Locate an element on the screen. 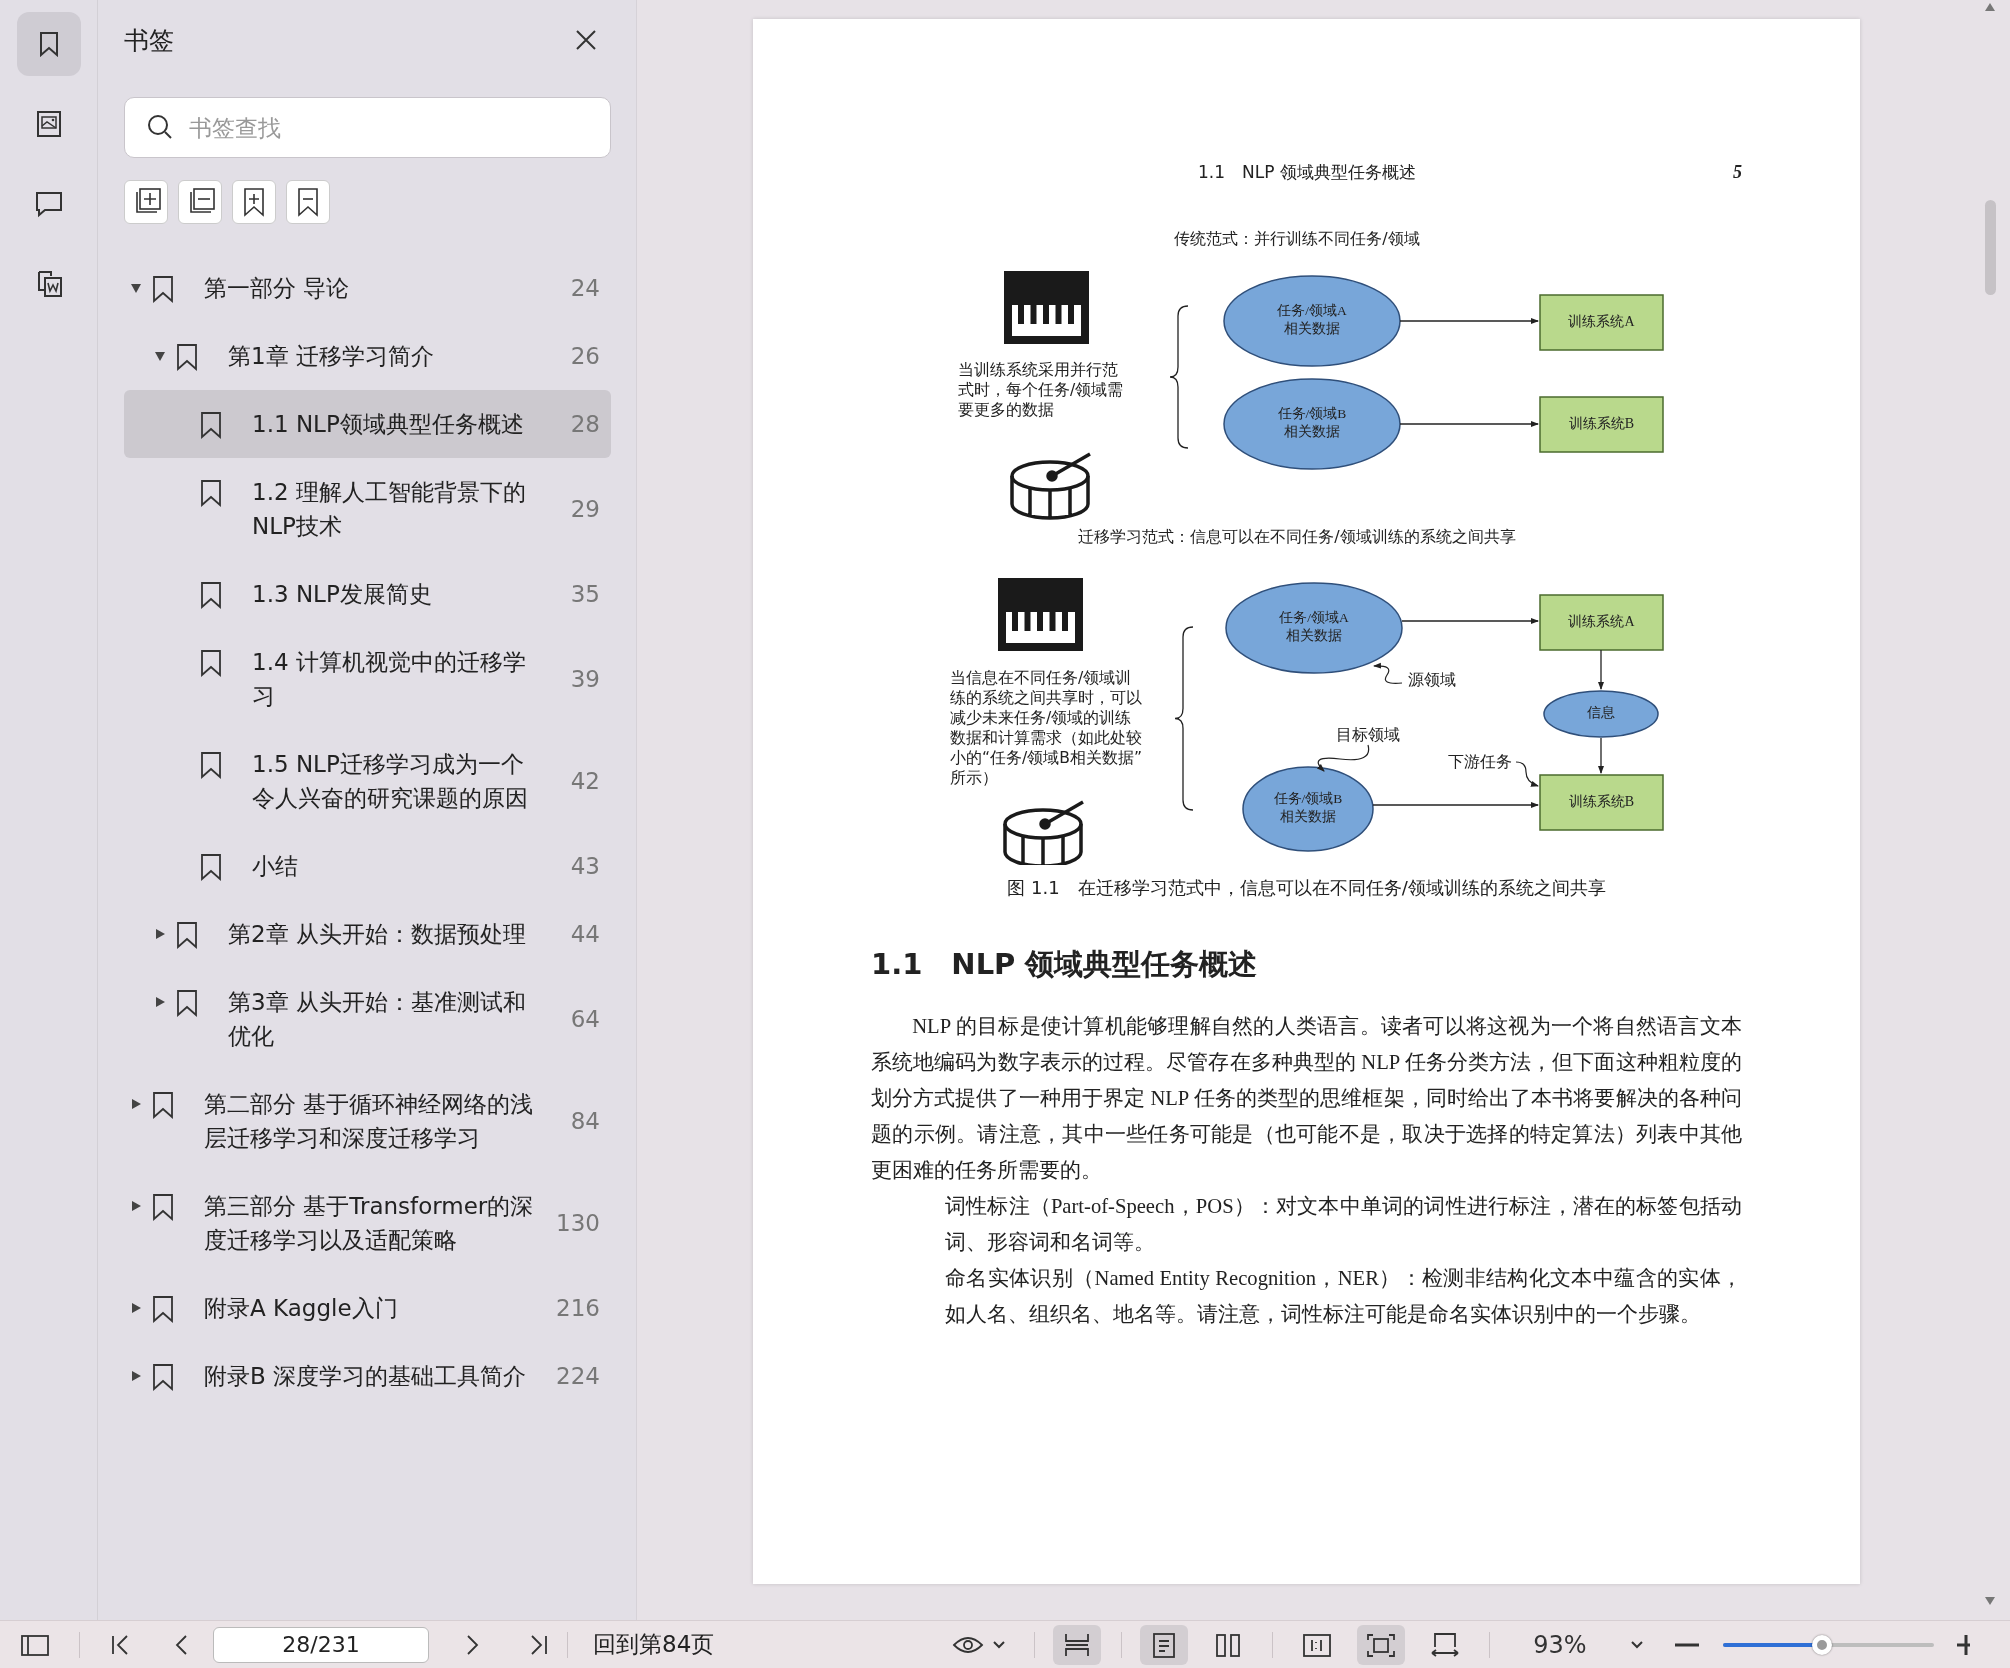 This screenshot has width=2010, height=1668. add-bookmark-button is located at coordinates (254, 202).